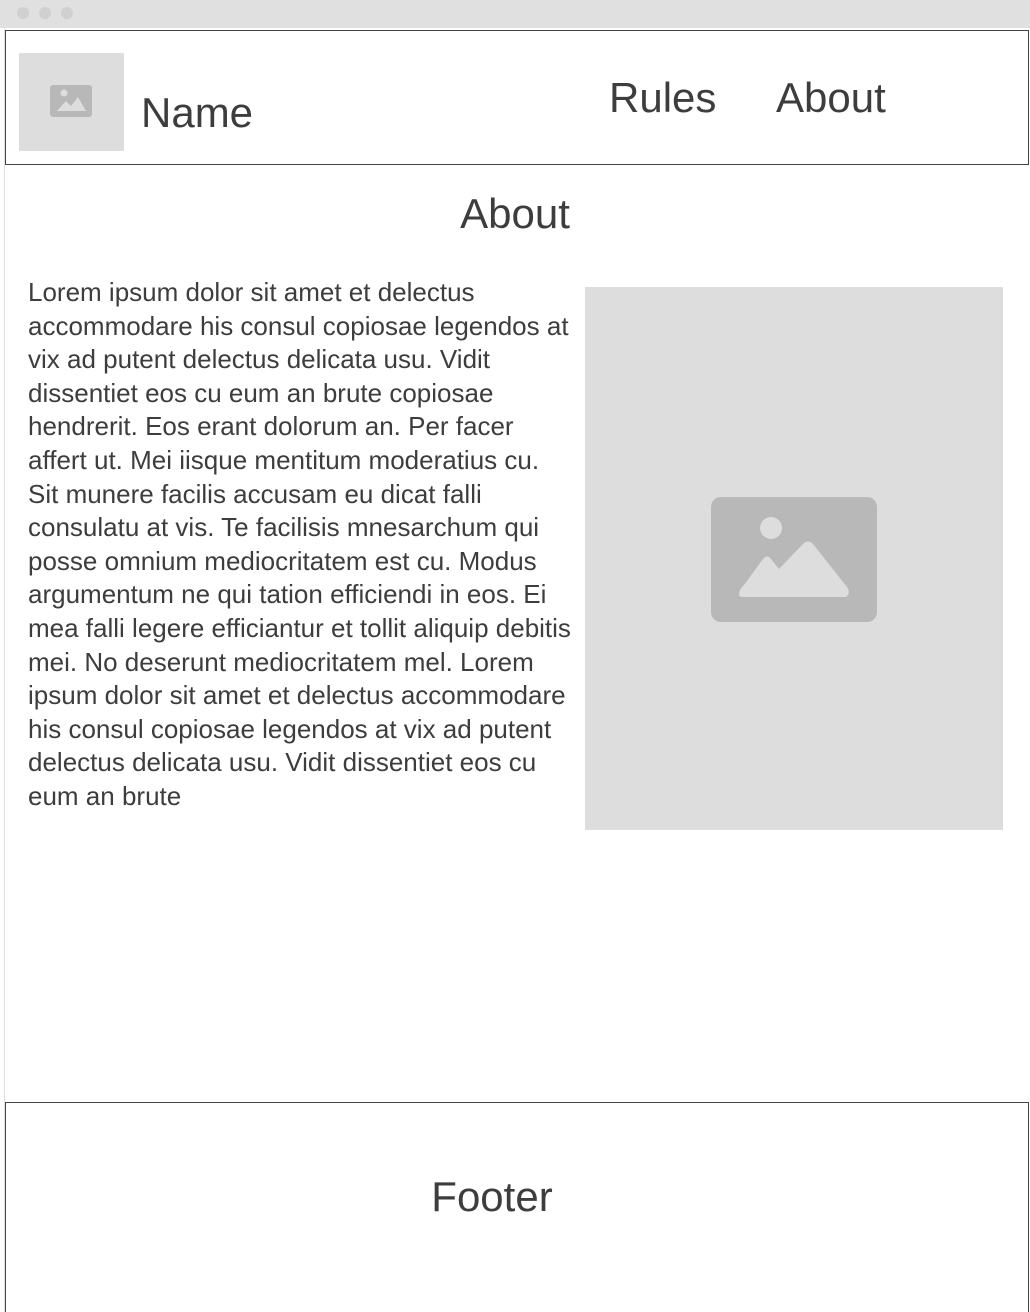  Describe the element at coordinates (197, 113) in the screenshot. I see `site-name: Name` at that location.